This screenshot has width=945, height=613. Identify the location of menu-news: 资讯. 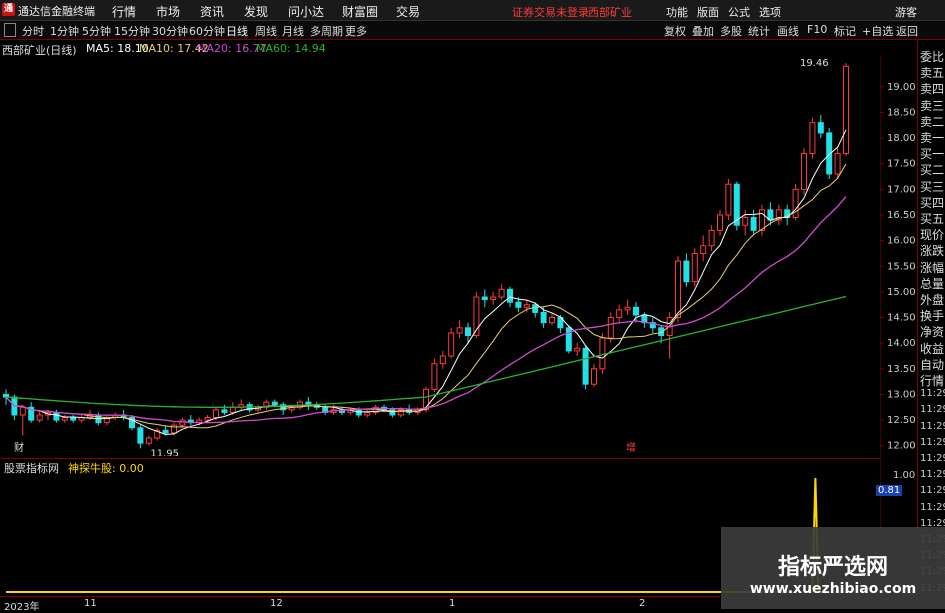
(212, 11).